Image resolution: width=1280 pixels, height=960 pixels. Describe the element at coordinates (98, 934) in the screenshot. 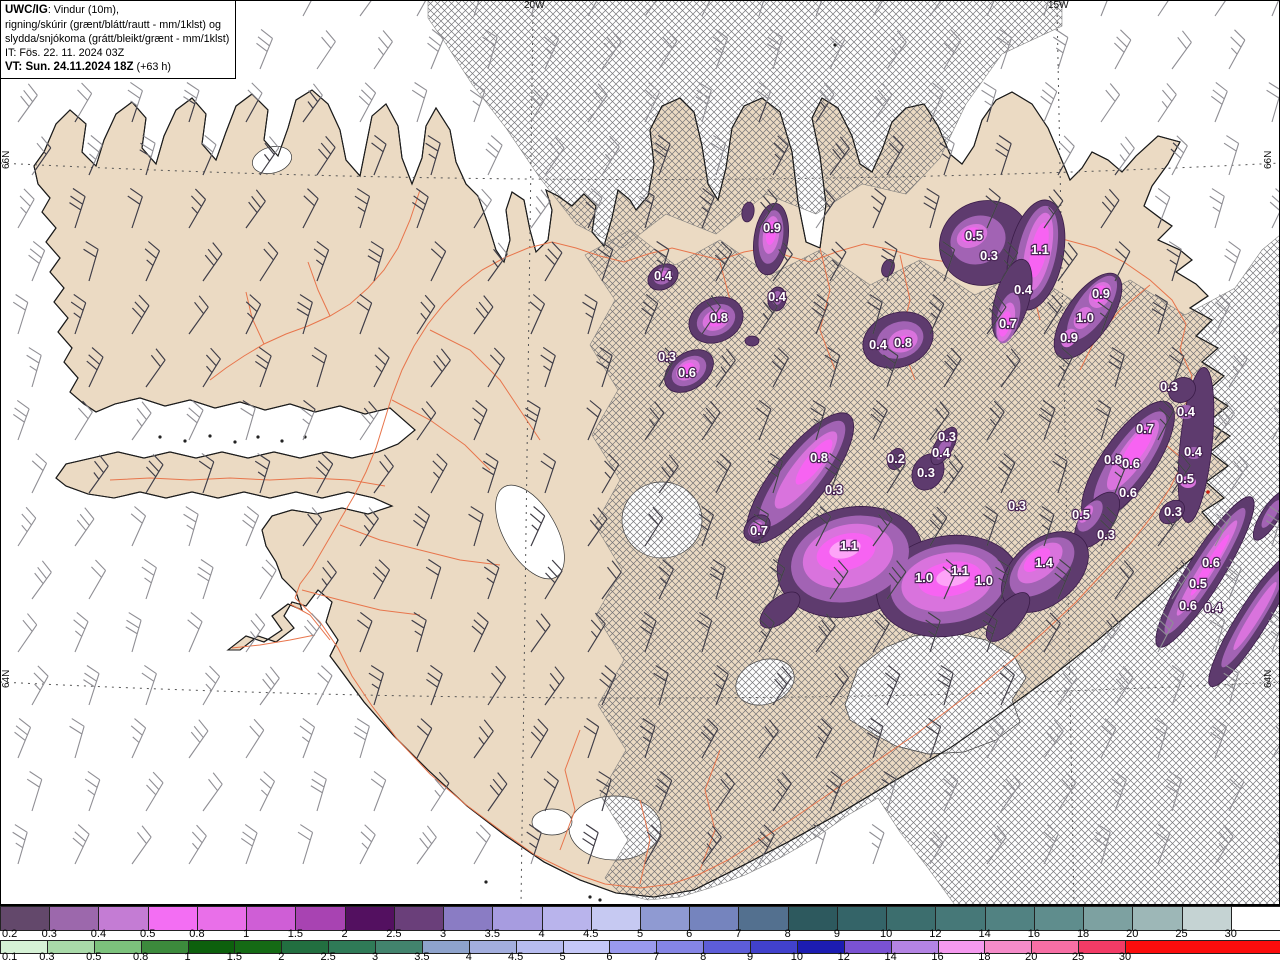

I see `legend-tick-label: 0.4` at that location.